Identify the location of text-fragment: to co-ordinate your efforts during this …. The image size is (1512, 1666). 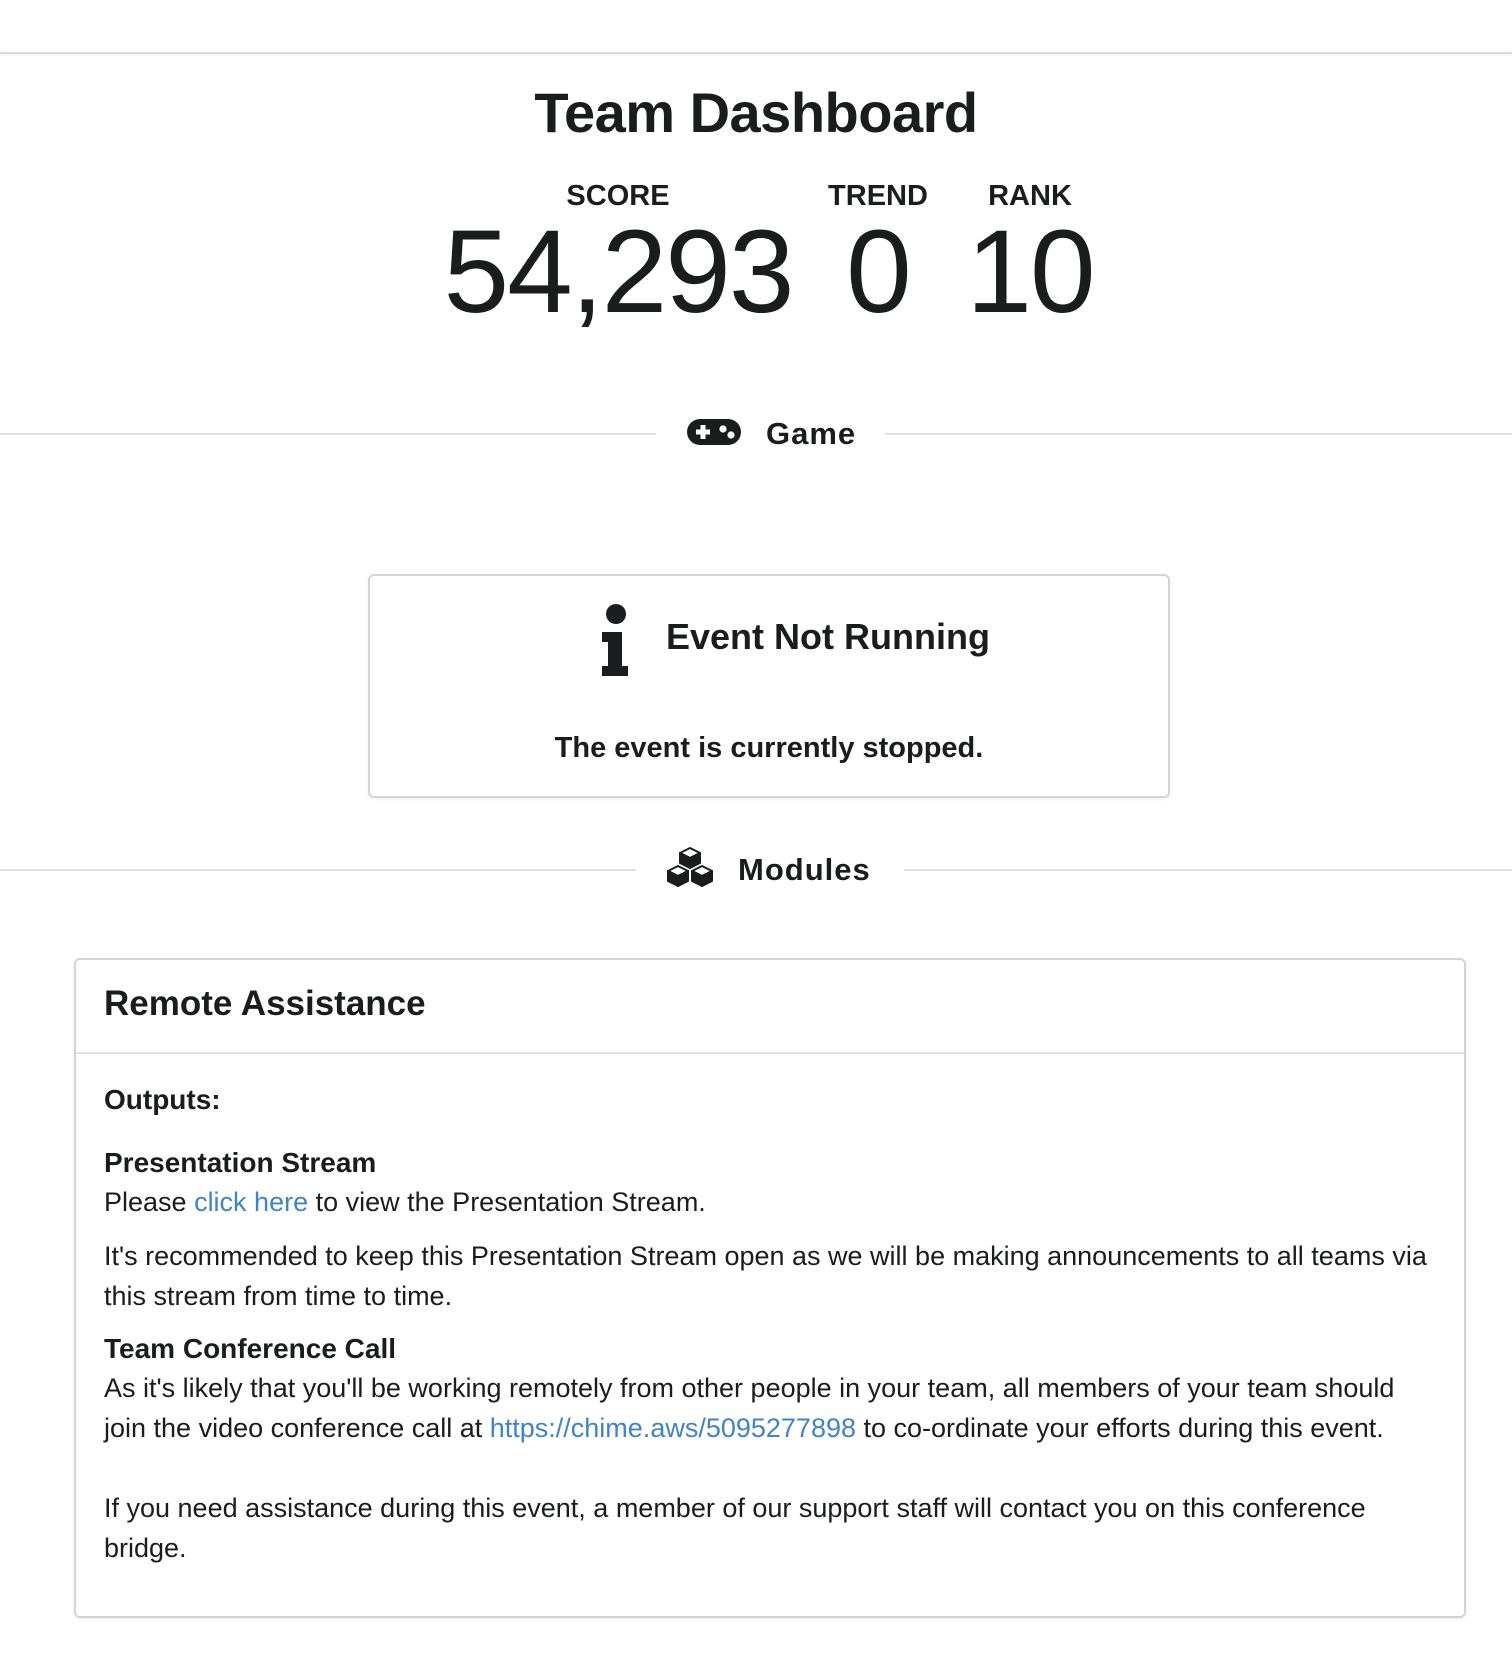
(1120, 1428).